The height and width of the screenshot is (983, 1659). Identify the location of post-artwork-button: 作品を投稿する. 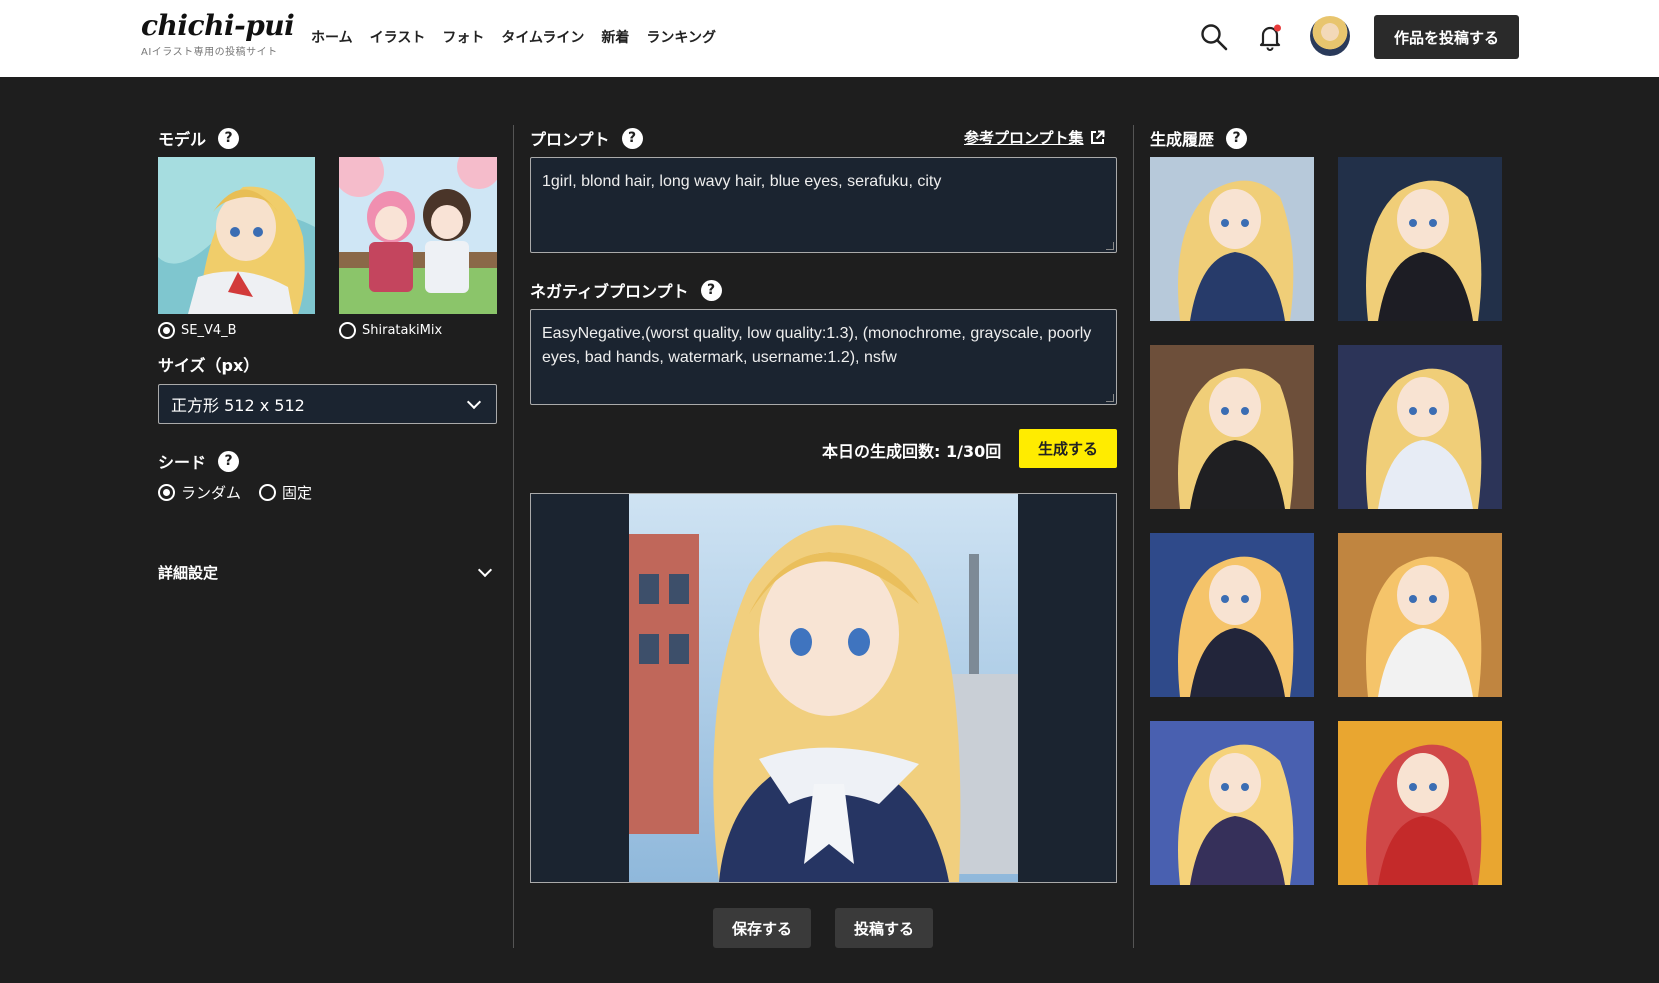
(1446, 37).